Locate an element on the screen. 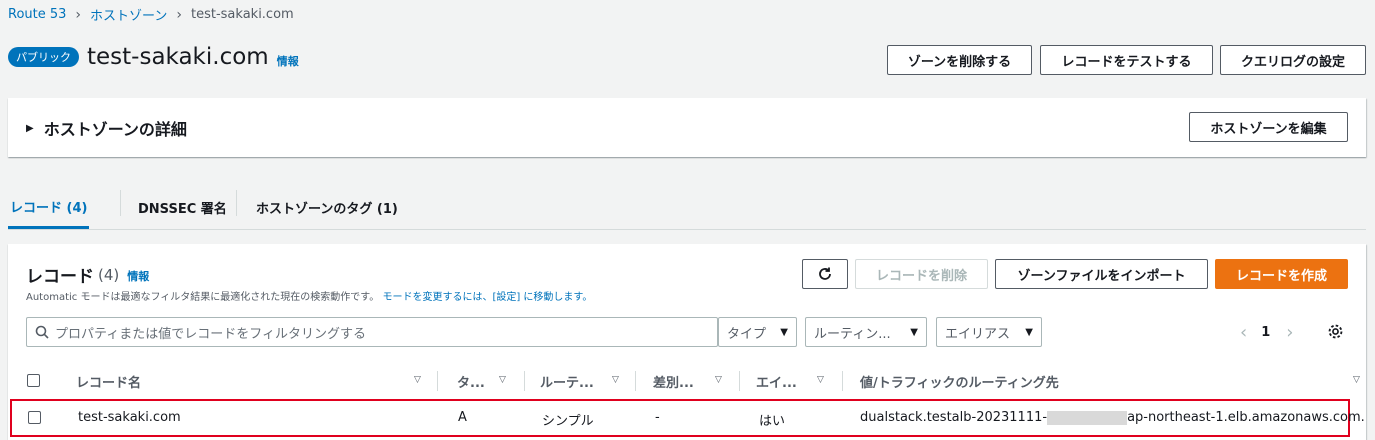 The height and width of the screenshot is (440, 1375). records-count: (4) is located at coordinates (109, 274).